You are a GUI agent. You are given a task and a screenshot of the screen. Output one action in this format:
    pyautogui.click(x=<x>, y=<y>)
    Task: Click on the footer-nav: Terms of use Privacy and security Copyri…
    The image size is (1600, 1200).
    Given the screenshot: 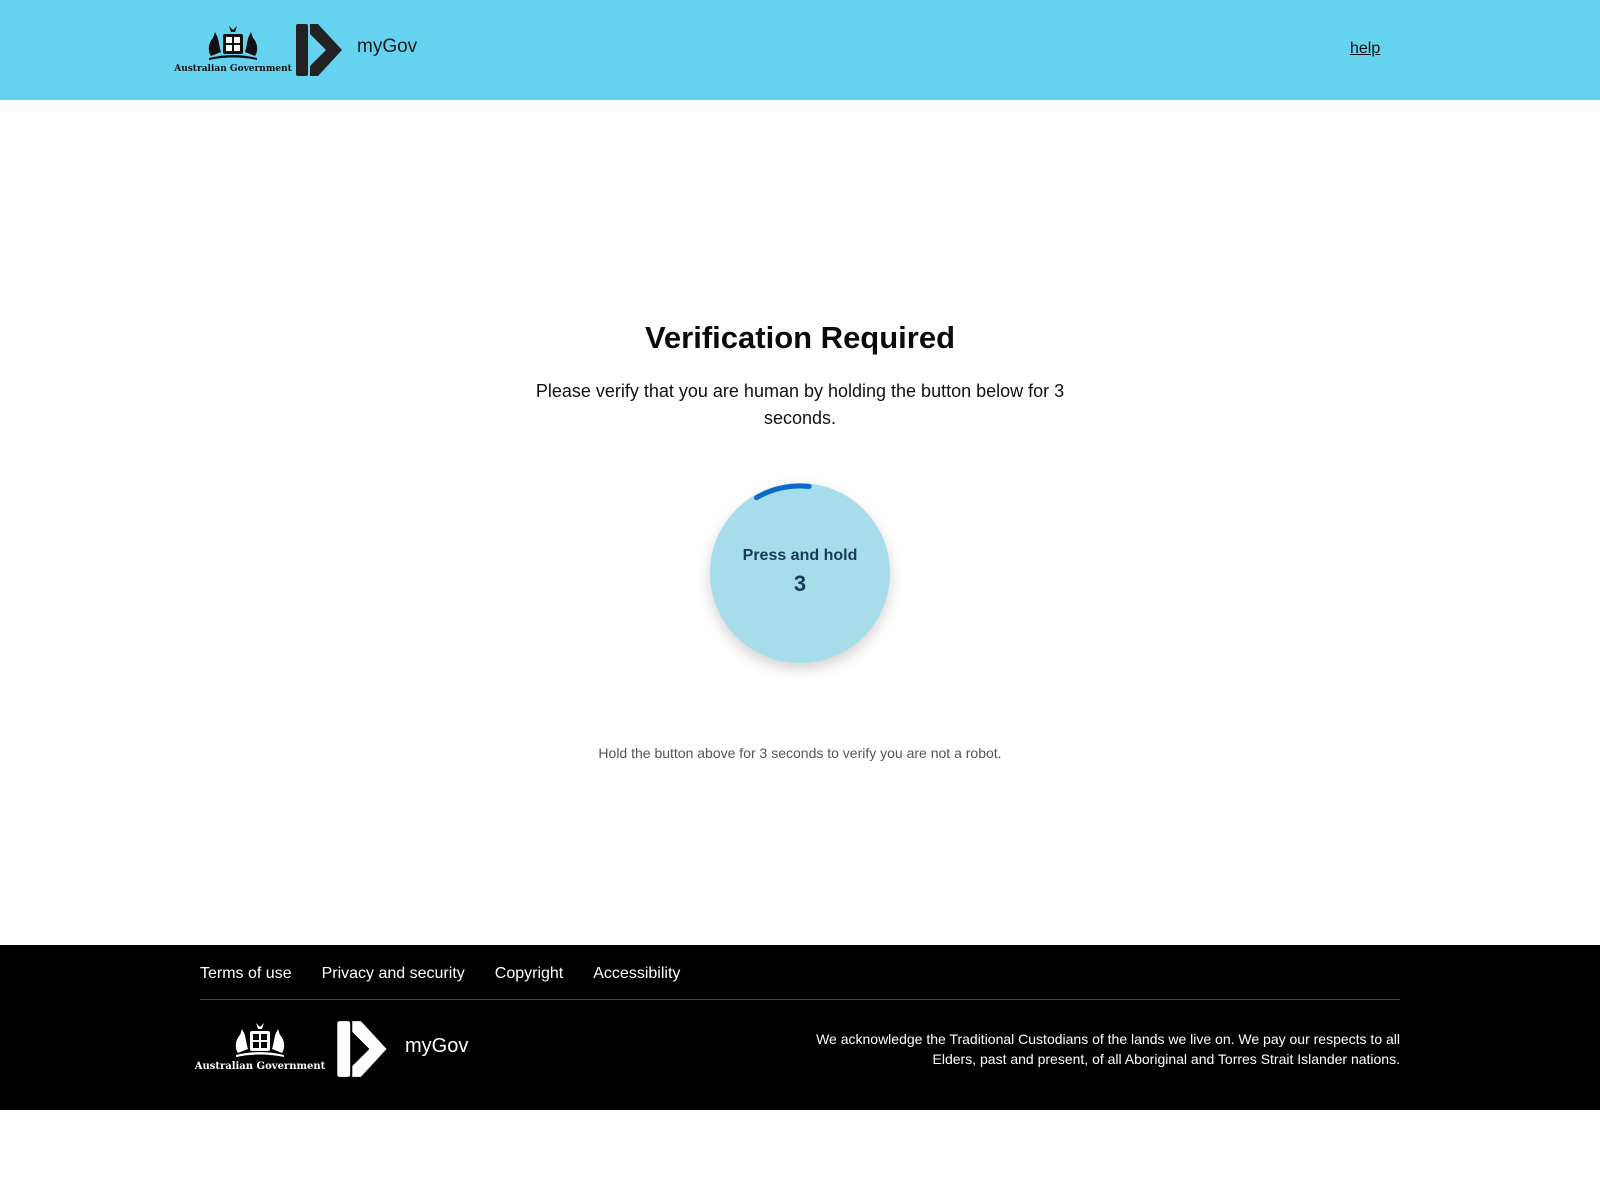 What is the action you would take?
    pyautogui.click(x=440, y=974)
    